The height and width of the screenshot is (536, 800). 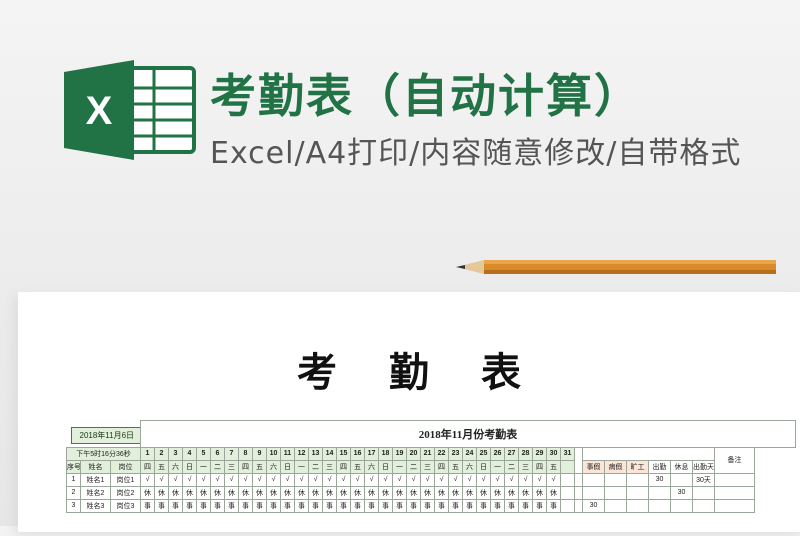 I want to click on table-row: 3 姓名3 岗位3 事事事事事事事事事事事事事事事事事事事事事事事事事事事事事事 30, so click(x=431, y=505).